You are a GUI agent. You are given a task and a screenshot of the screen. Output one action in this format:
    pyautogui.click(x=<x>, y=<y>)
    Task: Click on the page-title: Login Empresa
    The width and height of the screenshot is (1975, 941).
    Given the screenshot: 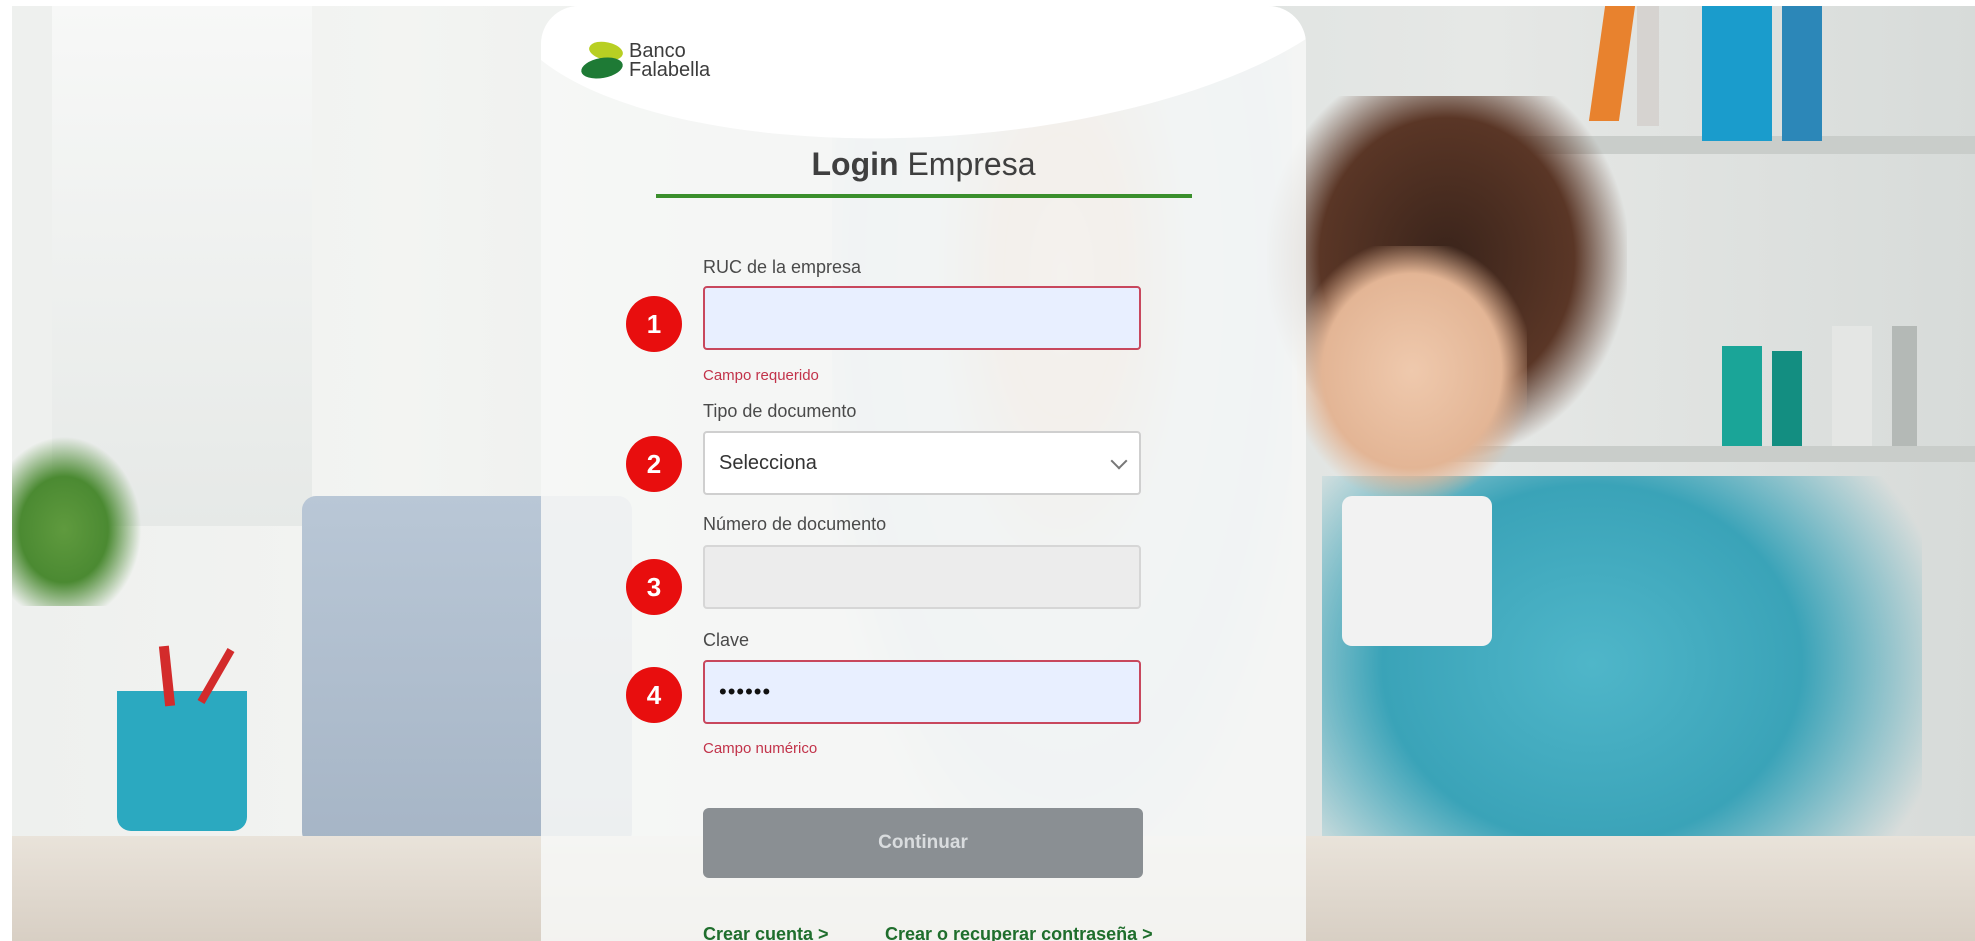 What is the action you would take?
    pyautogui.click(x=923, y=164)
    